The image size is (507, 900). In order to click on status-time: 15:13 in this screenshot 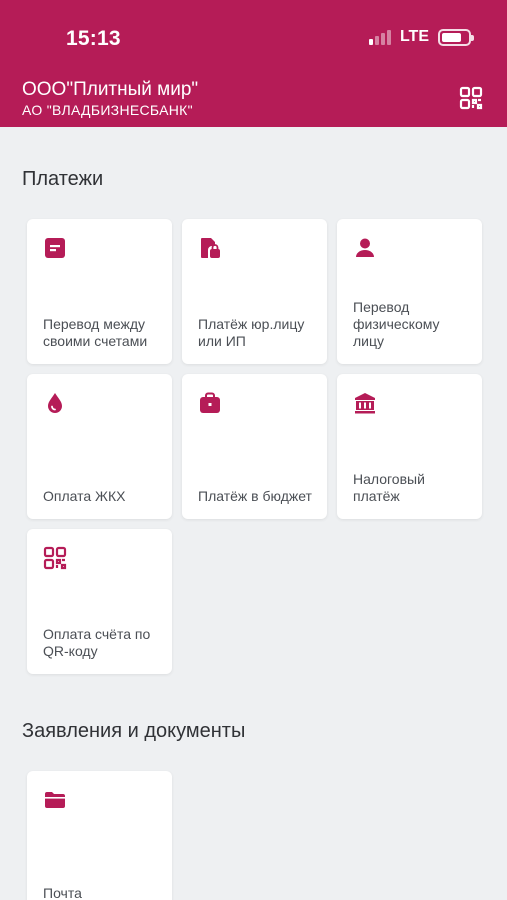, I will do `click(93, 38)`.